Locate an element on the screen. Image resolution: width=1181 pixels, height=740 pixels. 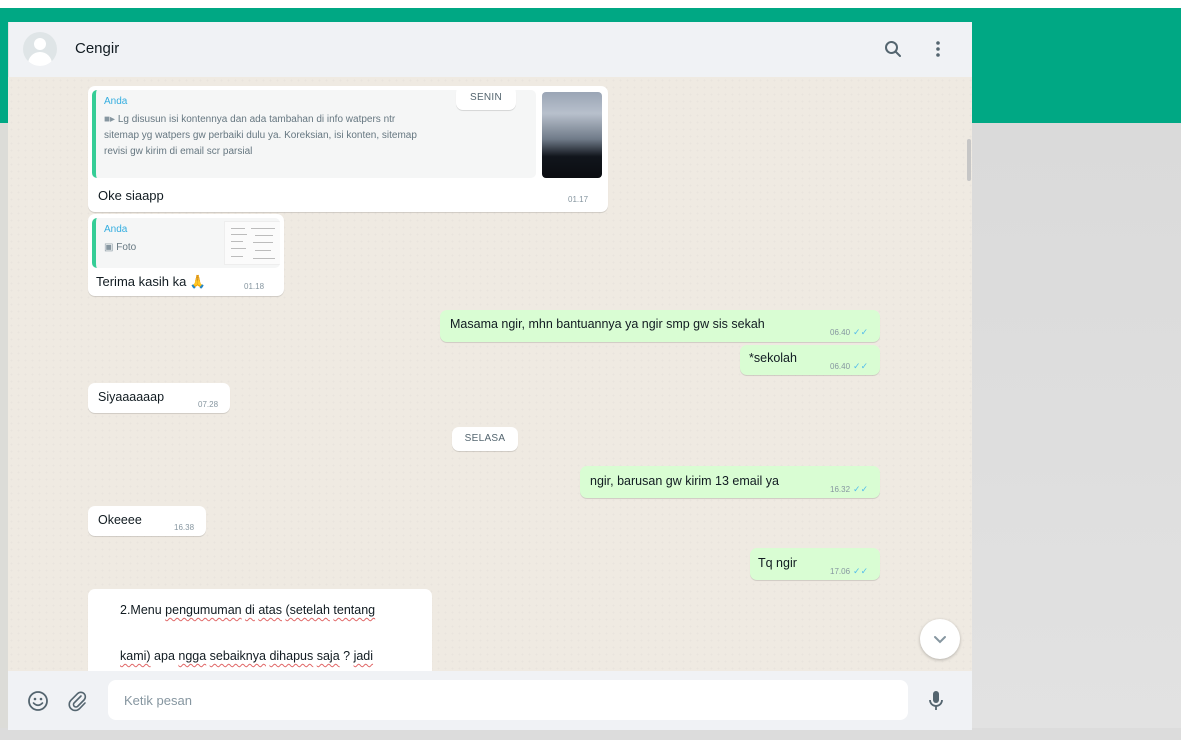
avatar-head is located at coordinates (40, 44).